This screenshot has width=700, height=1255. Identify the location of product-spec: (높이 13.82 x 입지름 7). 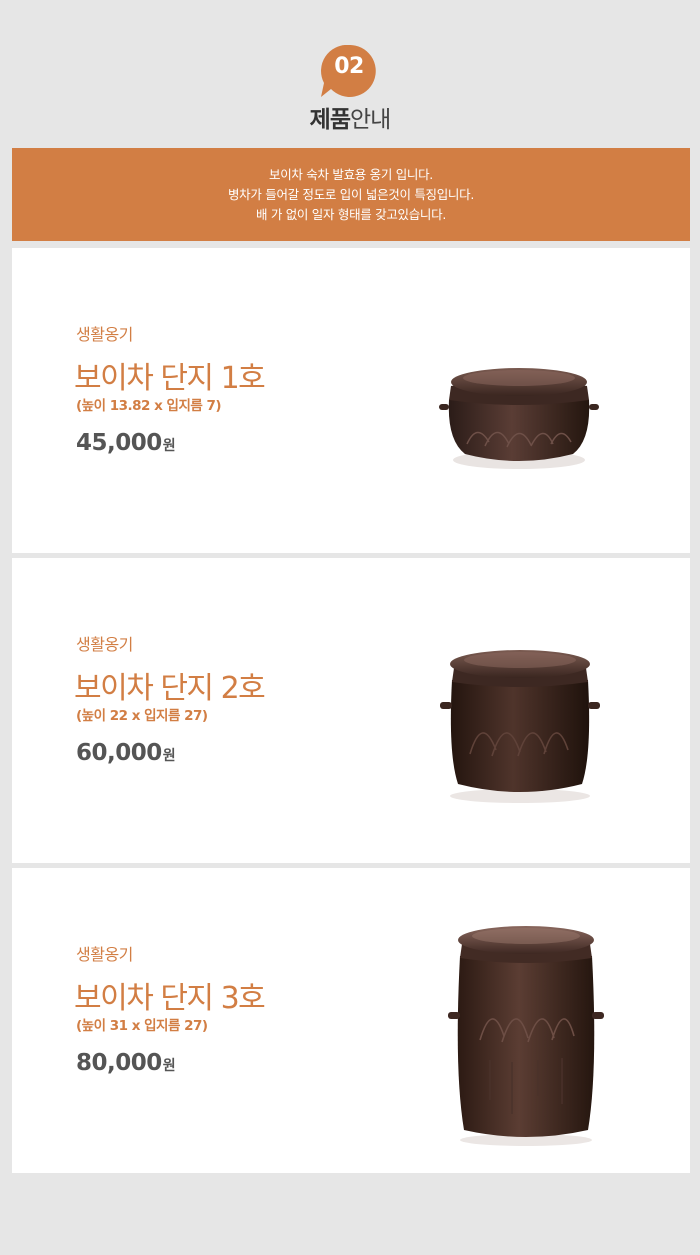
(149, 406).